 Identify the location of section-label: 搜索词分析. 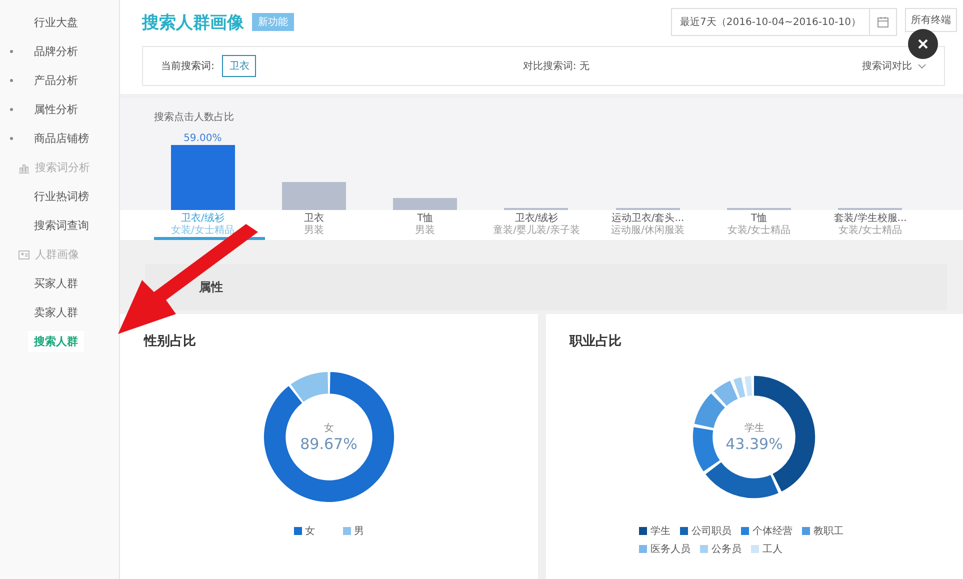
(62, 167).